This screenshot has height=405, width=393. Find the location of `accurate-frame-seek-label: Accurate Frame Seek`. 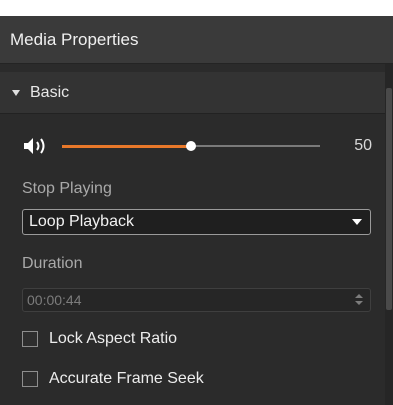

accurate-frame-seek-label: Accurate Frame Seek is located at coordinates (126, 378).